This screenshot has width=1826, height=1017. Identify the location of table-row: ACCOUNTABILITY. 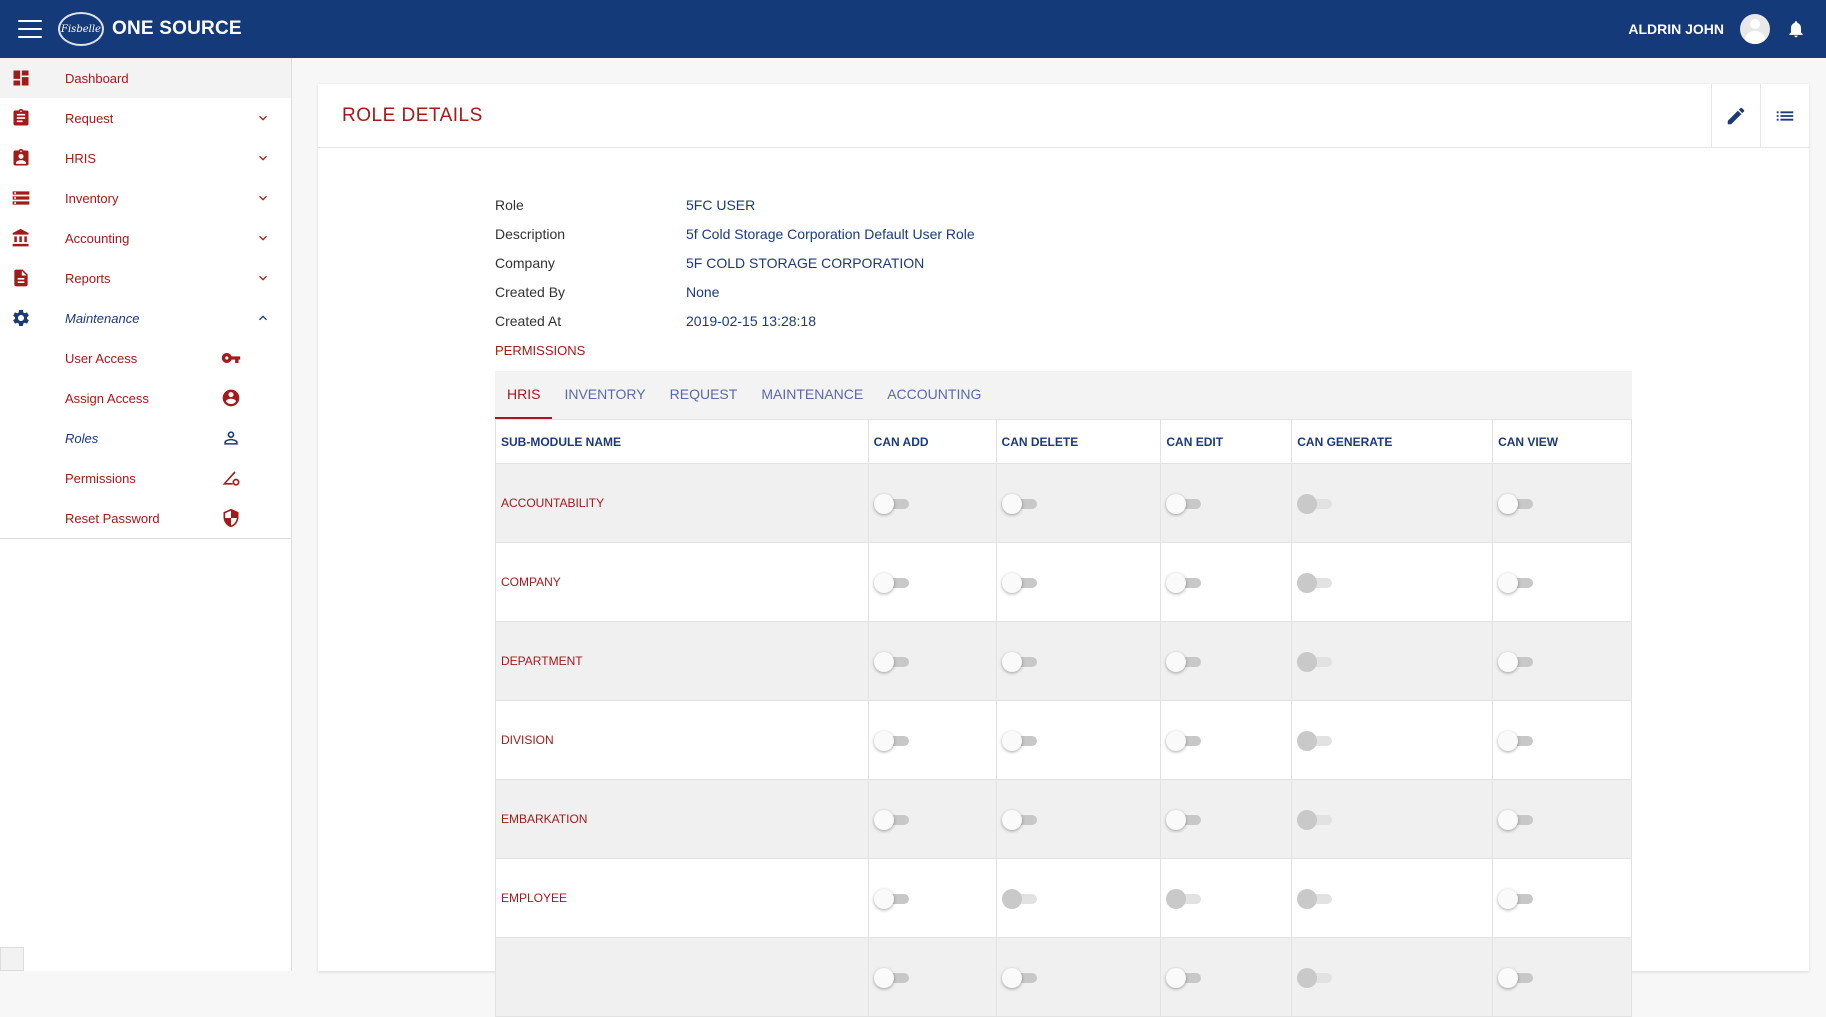
(1063, 503).